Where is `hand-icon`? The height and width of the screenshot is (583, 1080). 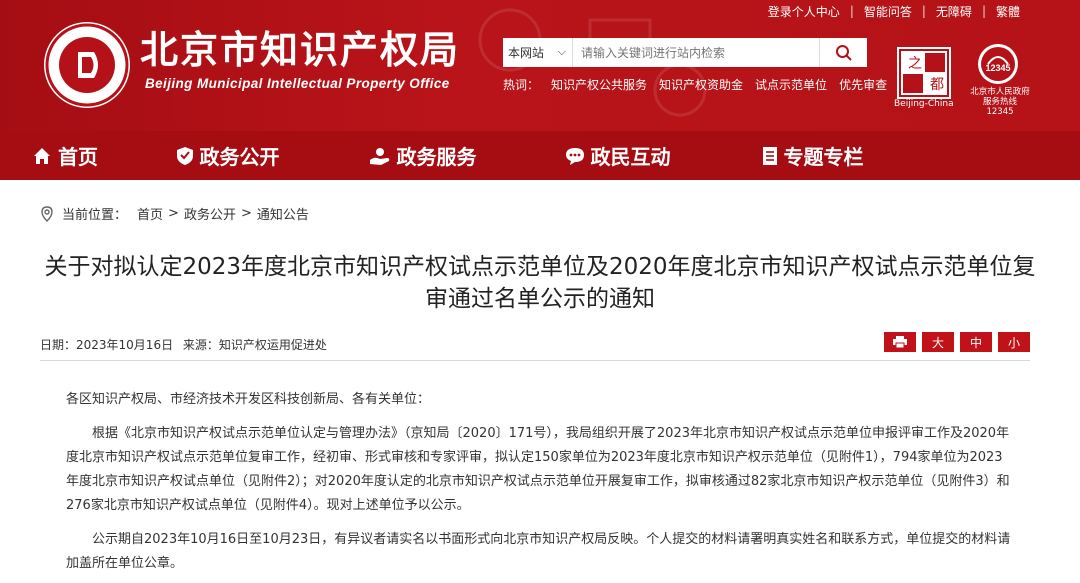 hand-icon is located at coordinates (380, 156).